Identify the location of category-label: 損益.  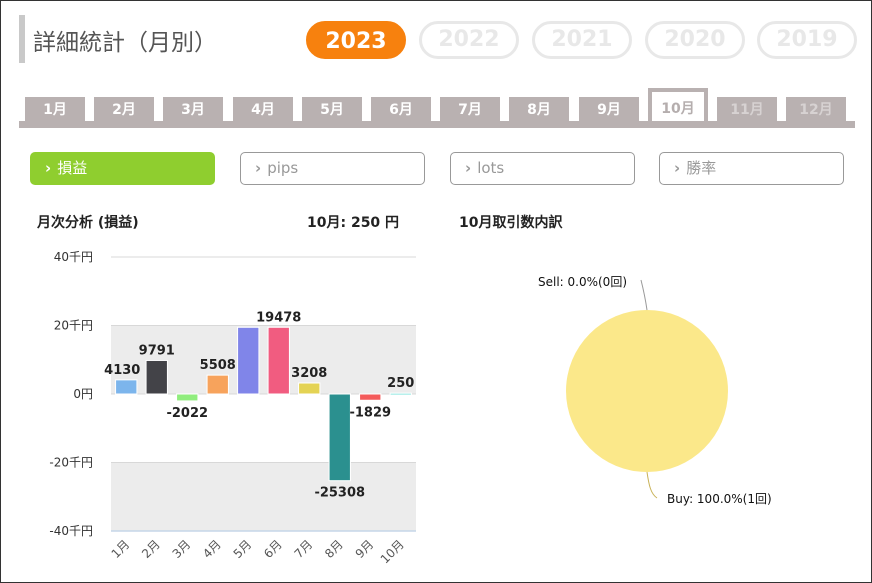
(72, 168).